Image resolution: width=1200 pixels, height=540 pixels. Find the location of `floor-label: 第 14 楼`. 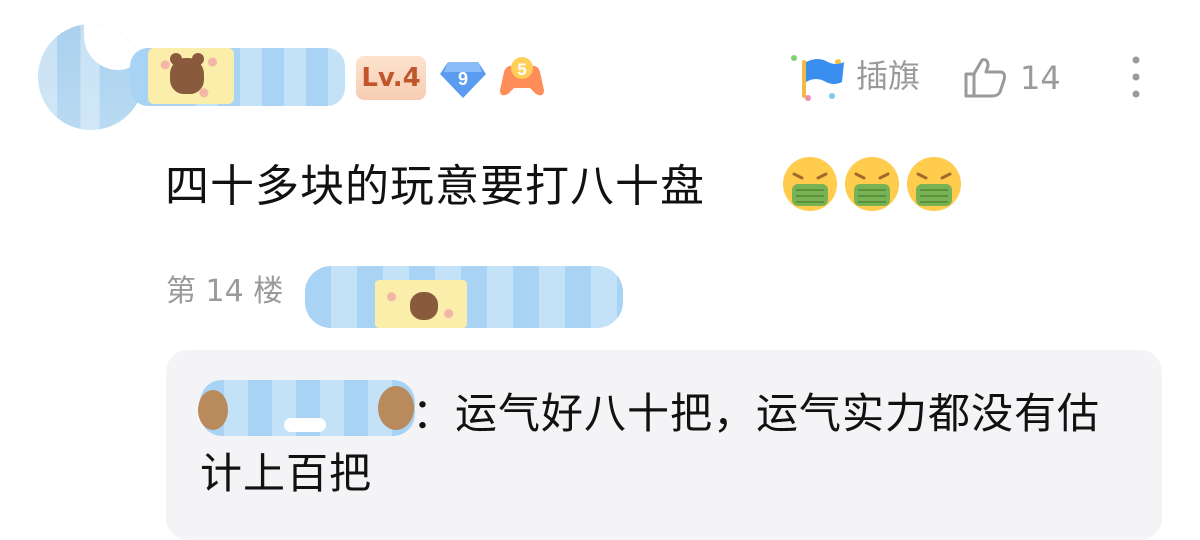

floor-label: 第 14 楼 is located at coordinates (225, 291).